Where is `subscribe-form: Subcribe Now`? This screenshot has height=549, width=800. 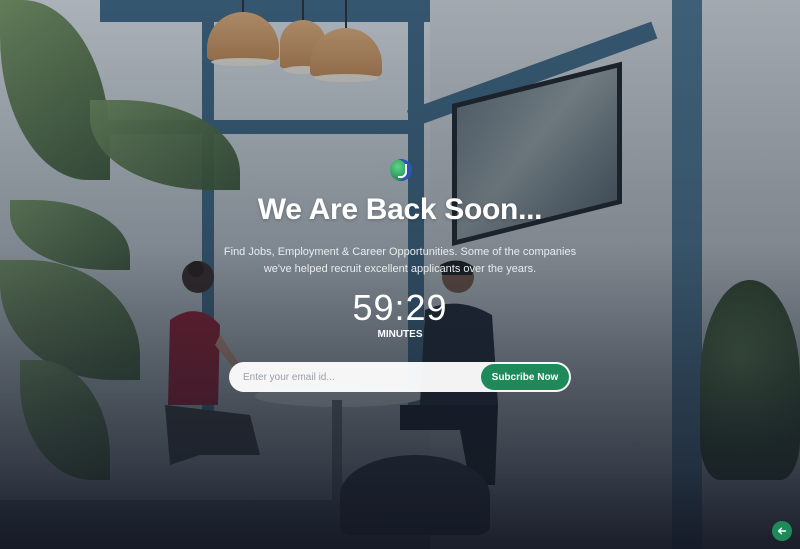 subscribe-form: Subcribe Now is located at coordinates (400, 377).